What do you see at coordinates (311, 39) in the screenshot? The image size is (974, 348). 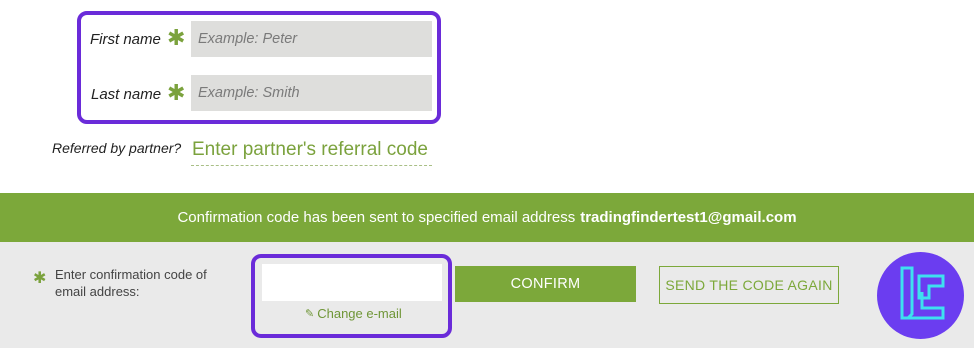 I see `first-name-input` at bounding box center [311, 39].